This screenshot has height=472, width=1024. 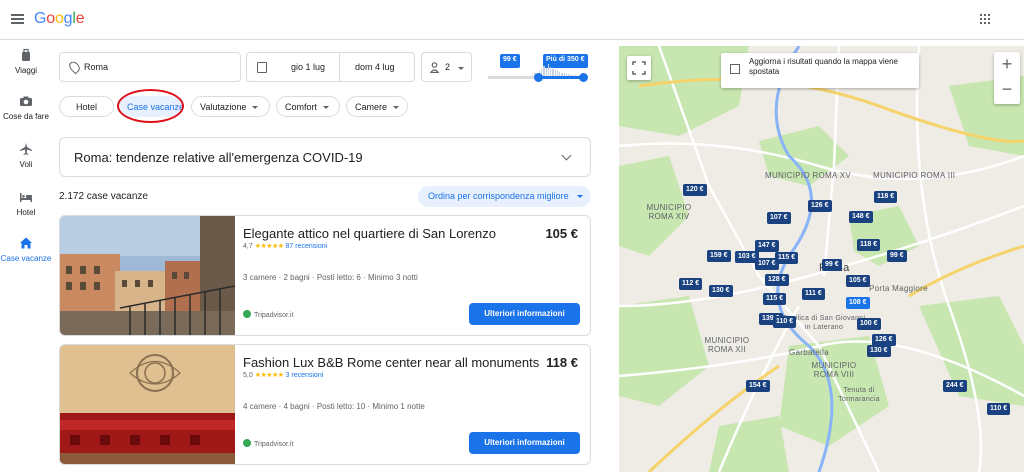 What do you see at coordinates (566, 155) in the screenshot?
I see `expand-chevron-icon` at bounding box center [566, 155].